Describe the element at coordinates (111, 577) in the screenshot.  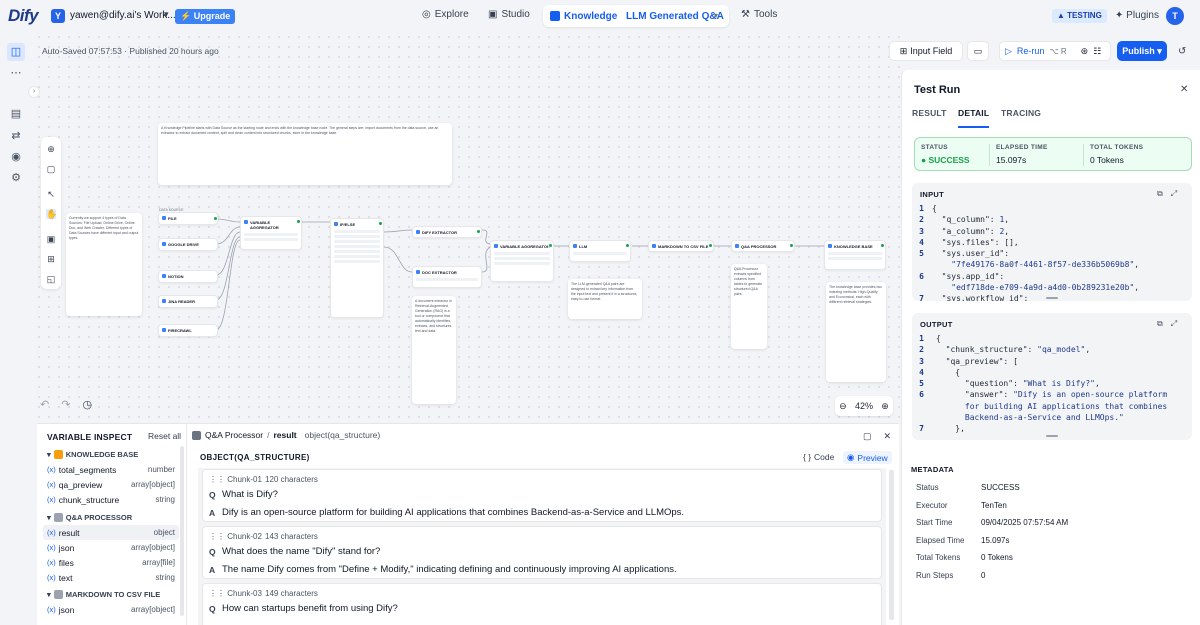
I see `variable-row: (x) text string` at that location.